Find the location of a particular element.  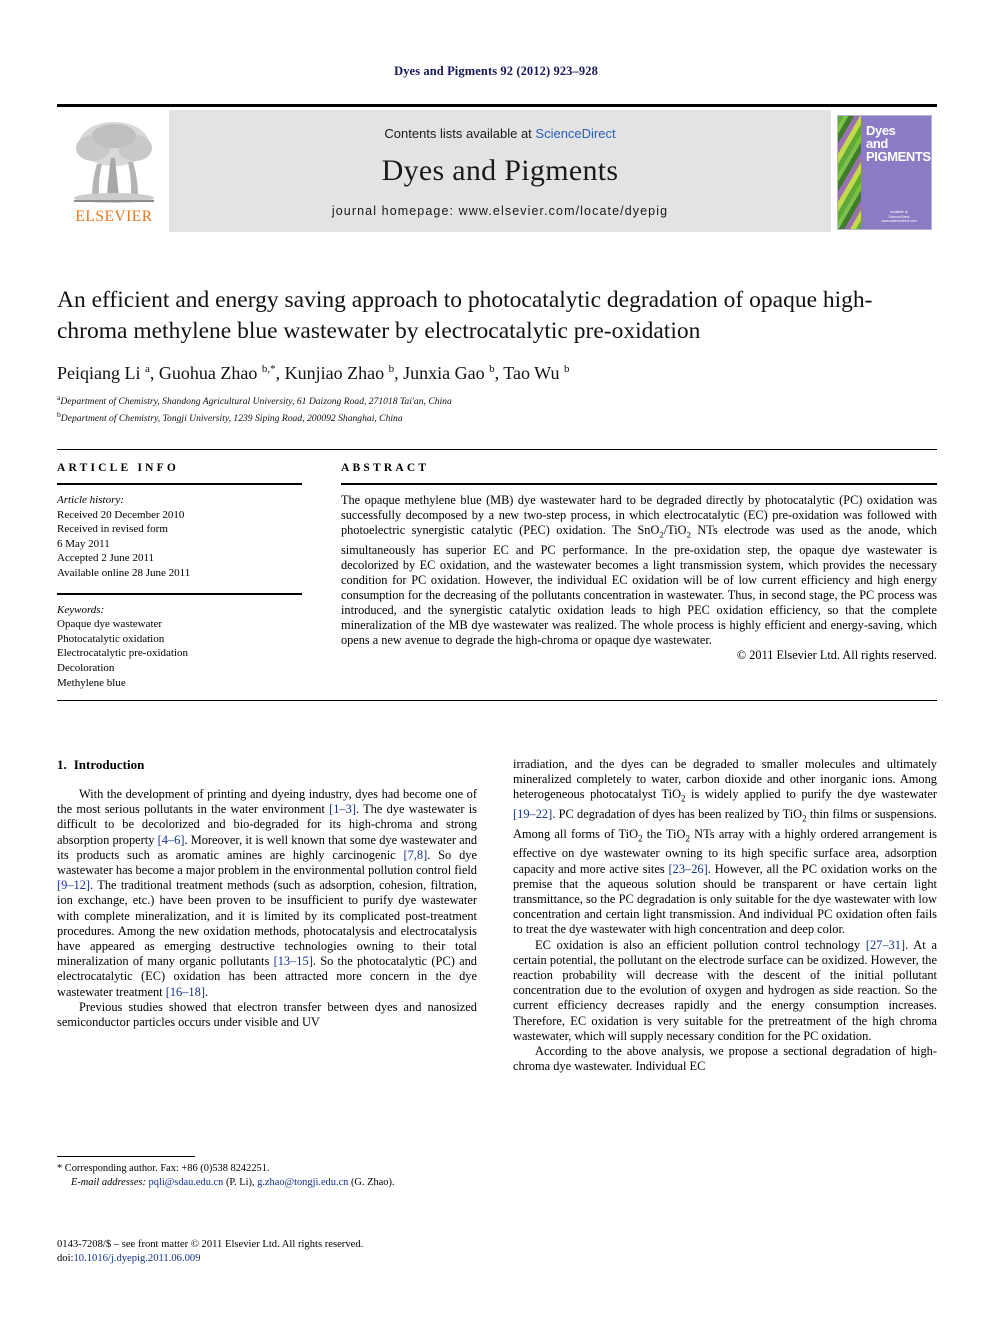

contents-label: Contents lists available at is located at coordinates (460, 133).